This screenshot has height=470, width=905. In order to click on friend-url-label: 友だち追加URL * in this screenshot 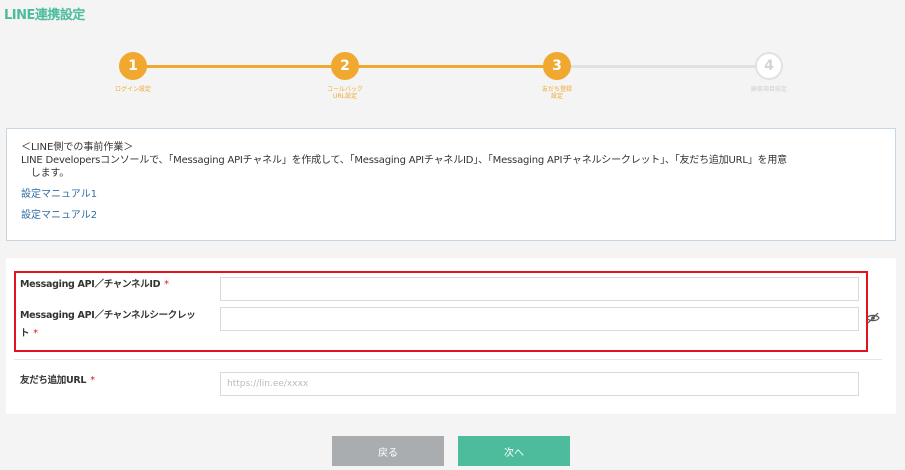, I will do `click(57, 381)`.